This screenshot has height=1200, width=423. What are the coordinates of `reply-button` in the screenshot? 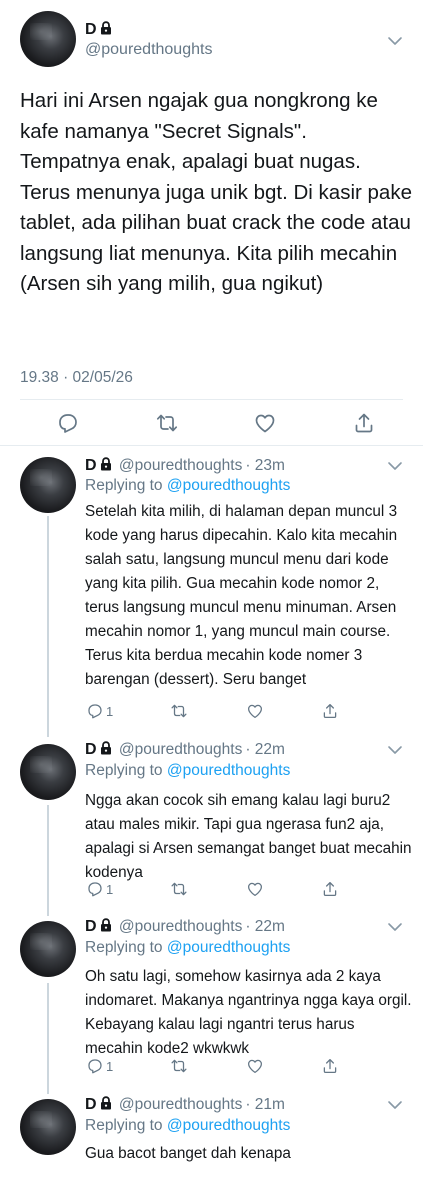 It's located at (68, 423).